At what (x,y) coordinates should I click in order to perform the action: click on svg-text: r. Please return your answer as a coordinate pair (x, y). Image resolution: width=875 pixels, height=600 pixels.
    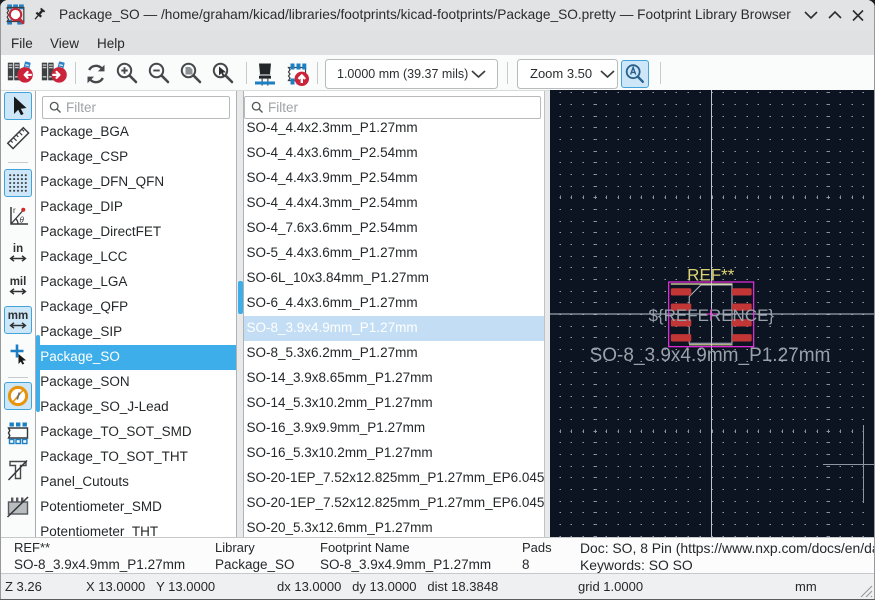
    Looking at the image, I should click on (14, 210).